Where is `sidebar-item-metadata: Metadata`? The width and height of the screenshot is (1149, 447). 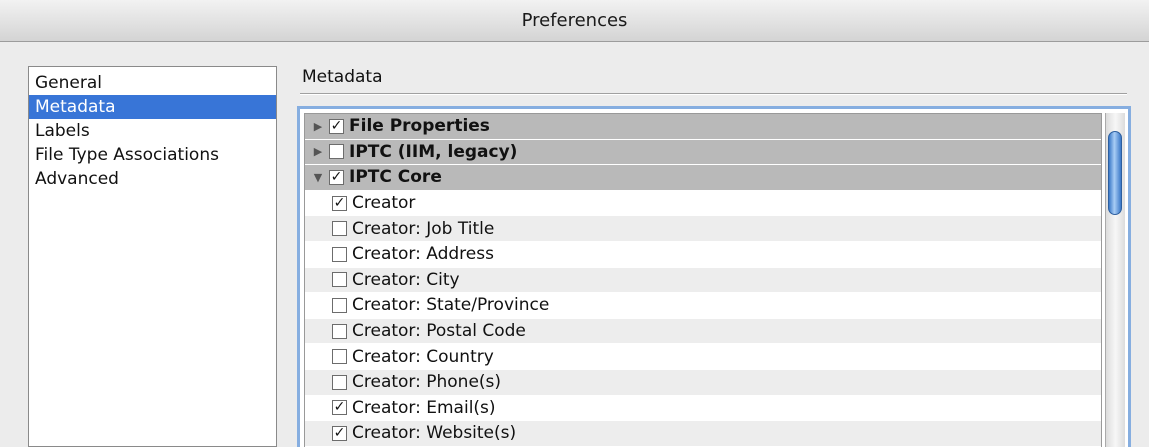 sidebar-item-metadata: Metadata is located at coordinates (152, 107).